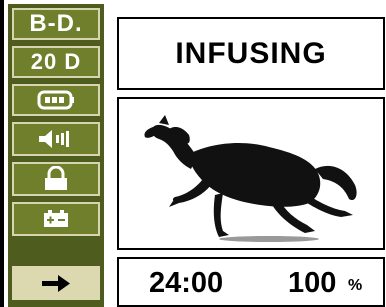  What do you see at coordinates (186, 283) in the screenshot?
I see `time-remaining: 24:00` at bounding box center [186, 283].